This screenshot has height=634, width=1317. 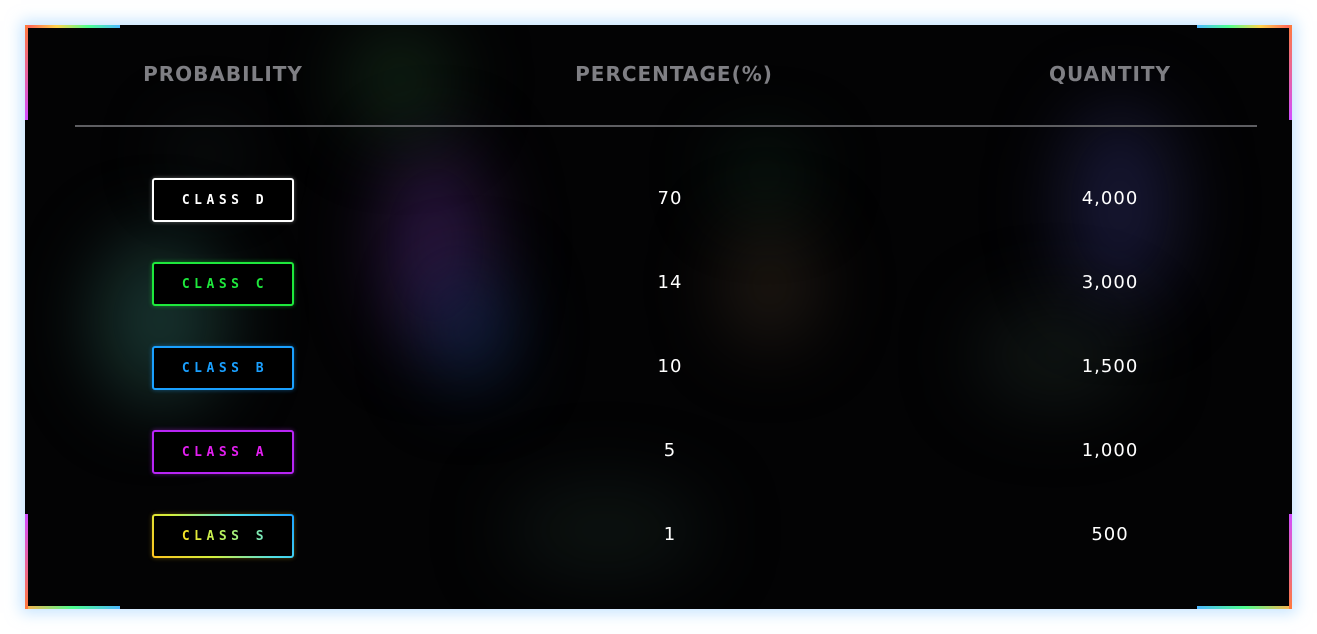 I want to click on class-label: CLASS A, so click(x=225, y=452).